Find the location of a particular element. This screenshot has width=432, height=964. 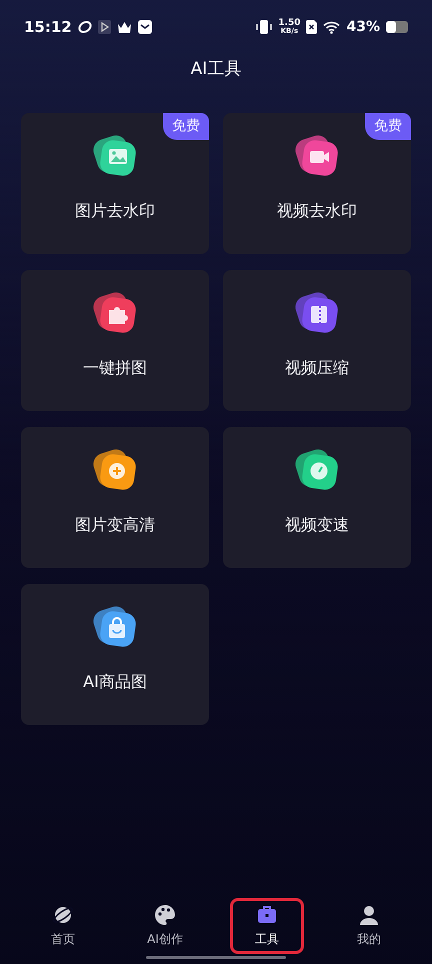

wifi-icon is located at coordinates (331, 27).